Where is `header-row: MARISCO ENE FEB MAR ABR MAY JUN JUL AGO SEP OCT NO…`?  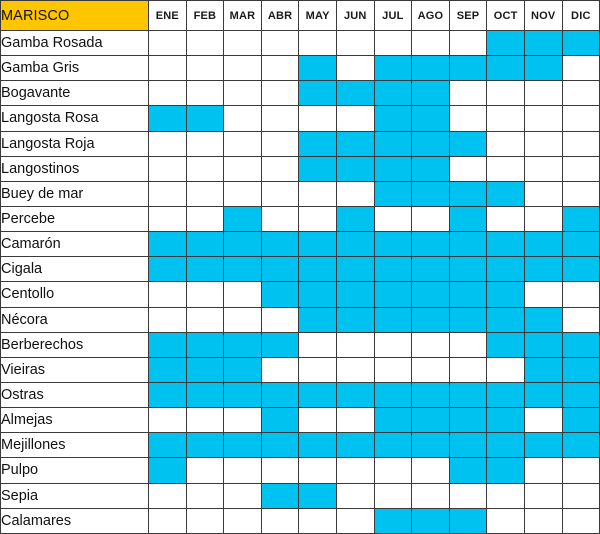 header-row: MARISCO ENE FEB MAR ABR MAY JUN JUL AGO SEP OCT NO… is located at coordinates (300, 15).